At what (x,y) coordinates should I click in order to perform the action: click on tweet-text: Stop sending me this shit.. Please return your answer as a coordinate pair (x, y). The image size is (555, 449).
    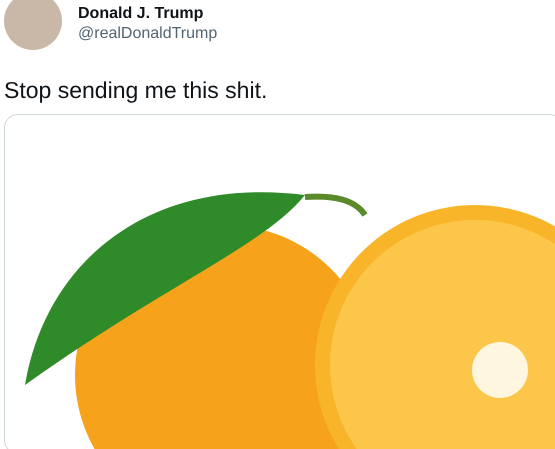
    Looking at the image, I should click on (136, 90).